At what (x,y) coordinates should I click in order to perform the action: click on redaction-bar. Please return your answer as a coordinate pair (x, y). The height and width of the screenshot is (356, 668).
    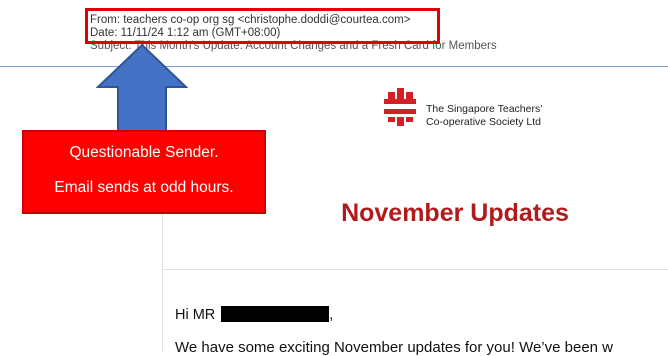
    Looking at the image, I should click on (275, 314).